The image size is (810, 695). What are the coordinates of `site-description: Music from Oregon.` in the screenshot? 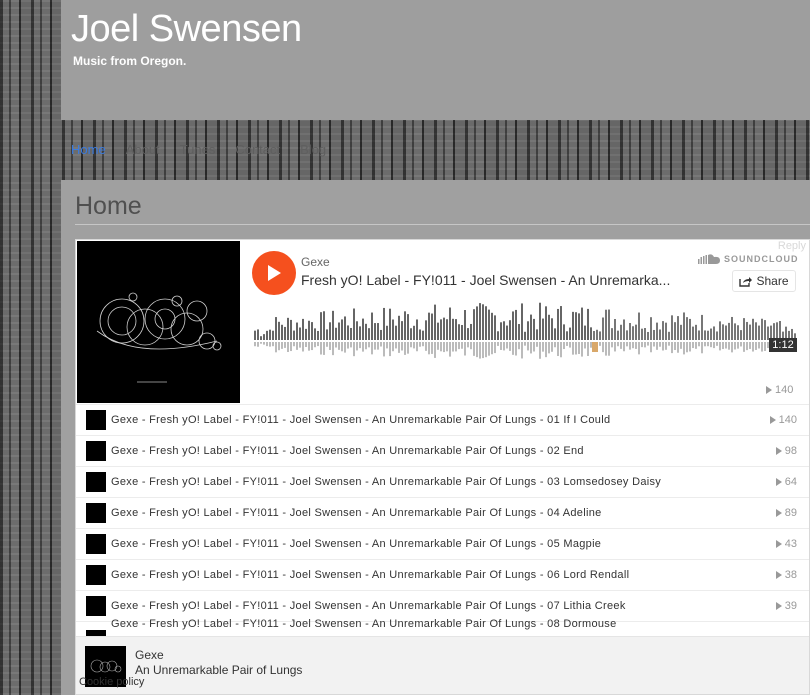 It's located at (130, 61).